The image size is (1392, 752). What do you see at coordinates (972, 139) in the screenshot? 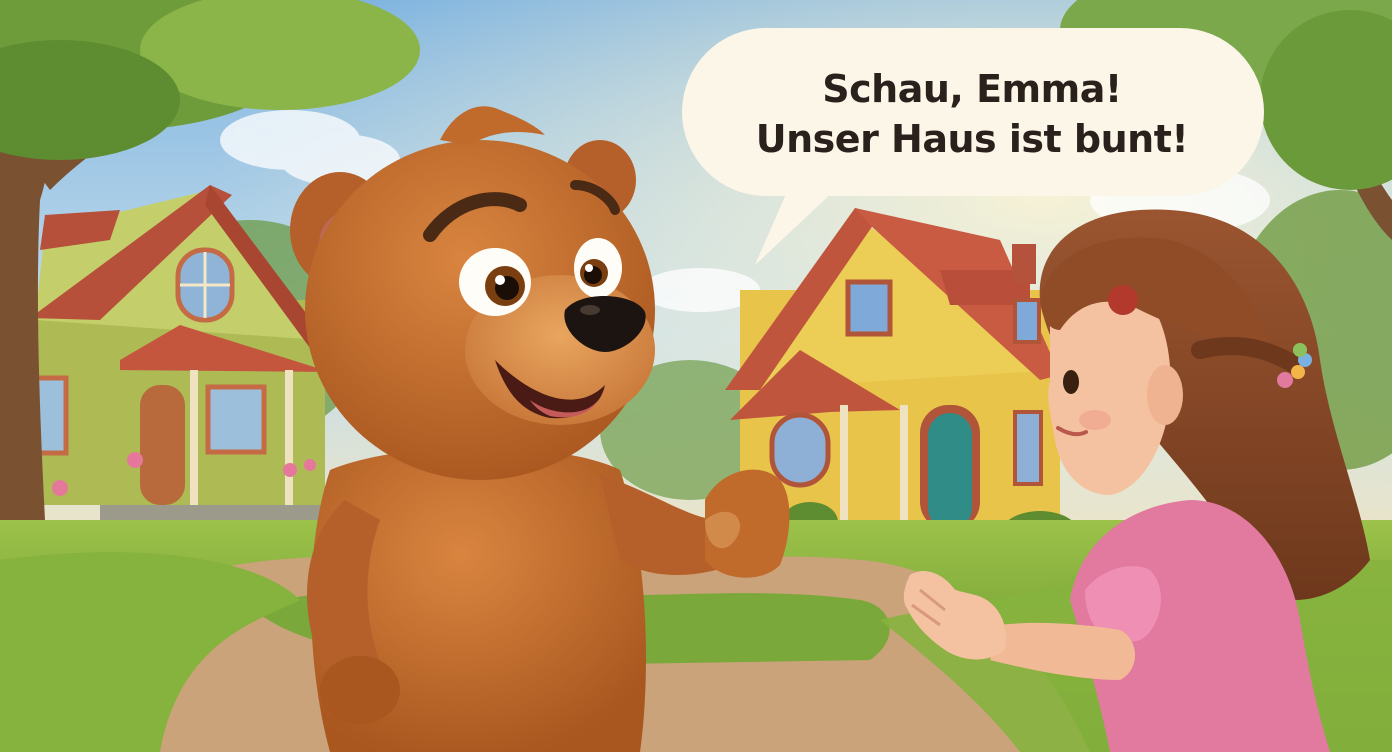
I see `speech-line-2: Unser Haus ist bunt!` at bounding box center [972, 139].